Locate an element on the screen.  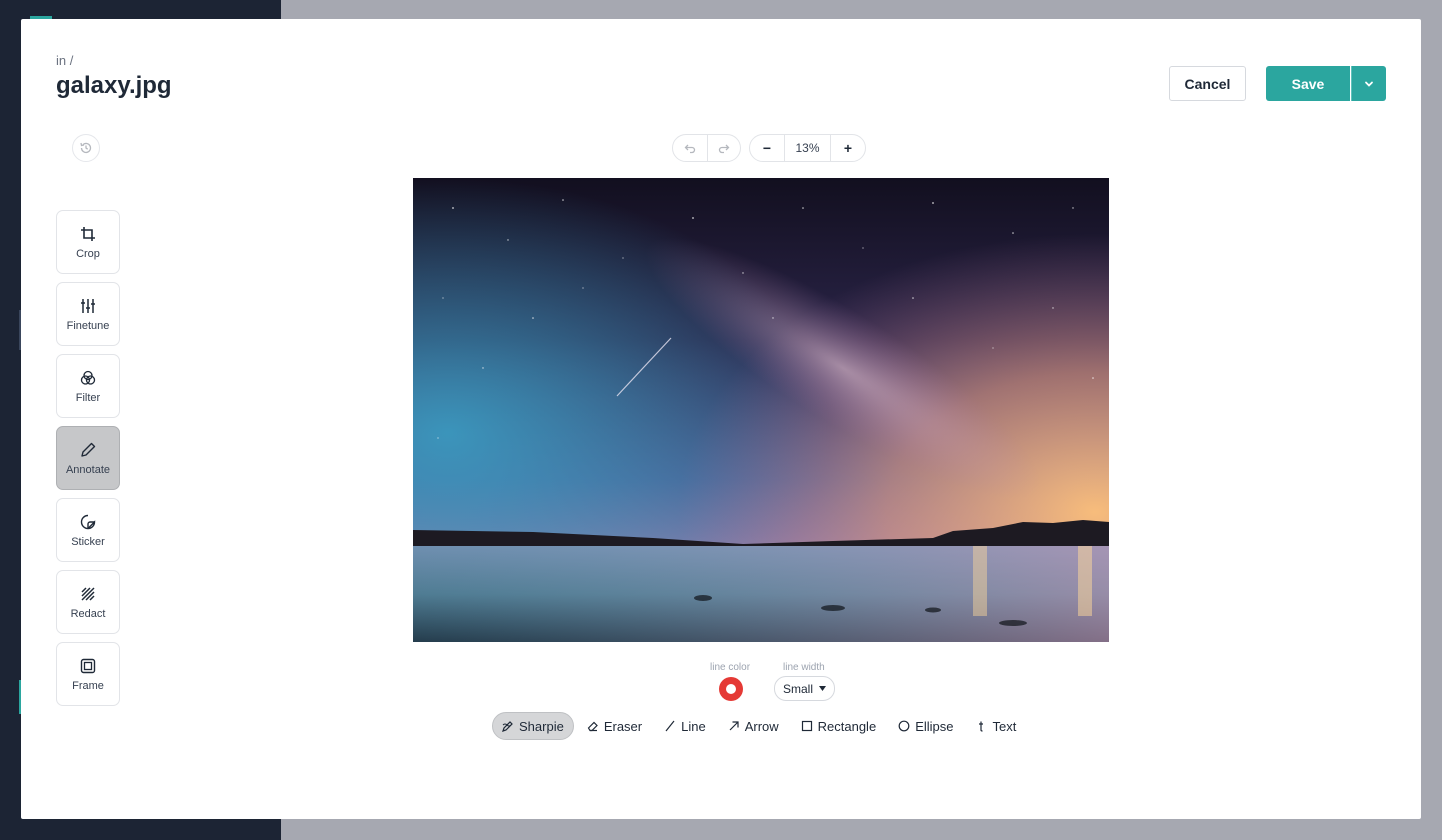
cancel-button: Cancel is located at coordinates (1207, 83).